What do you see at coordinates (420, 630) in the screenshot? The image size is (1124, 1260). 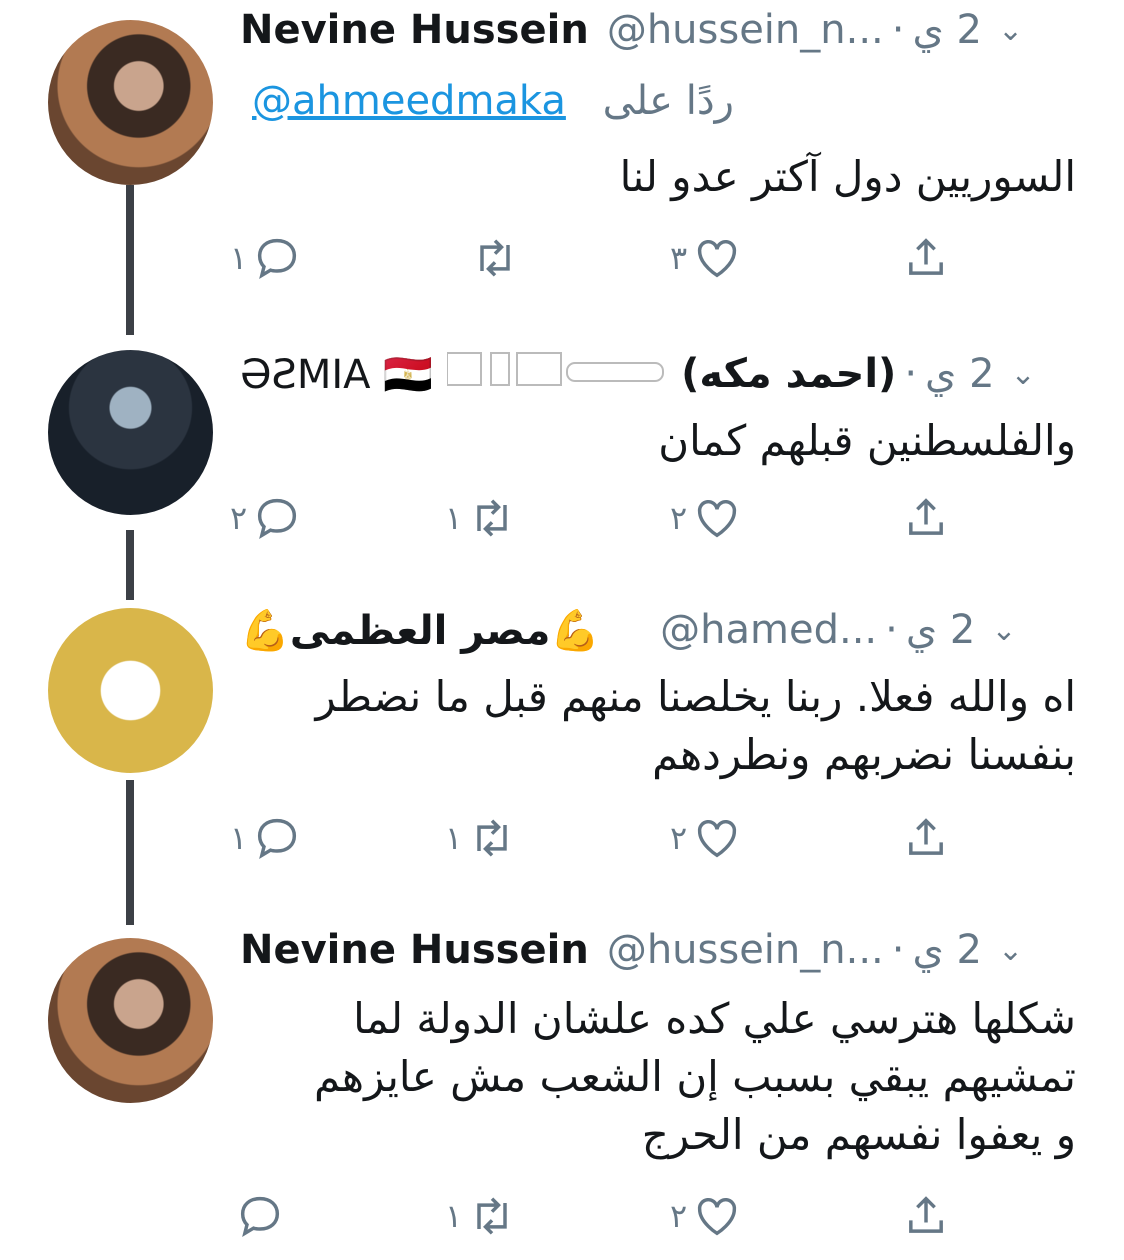 I see `display-name: 💪مصر العظمى💪` at bounding box center [420, 630].